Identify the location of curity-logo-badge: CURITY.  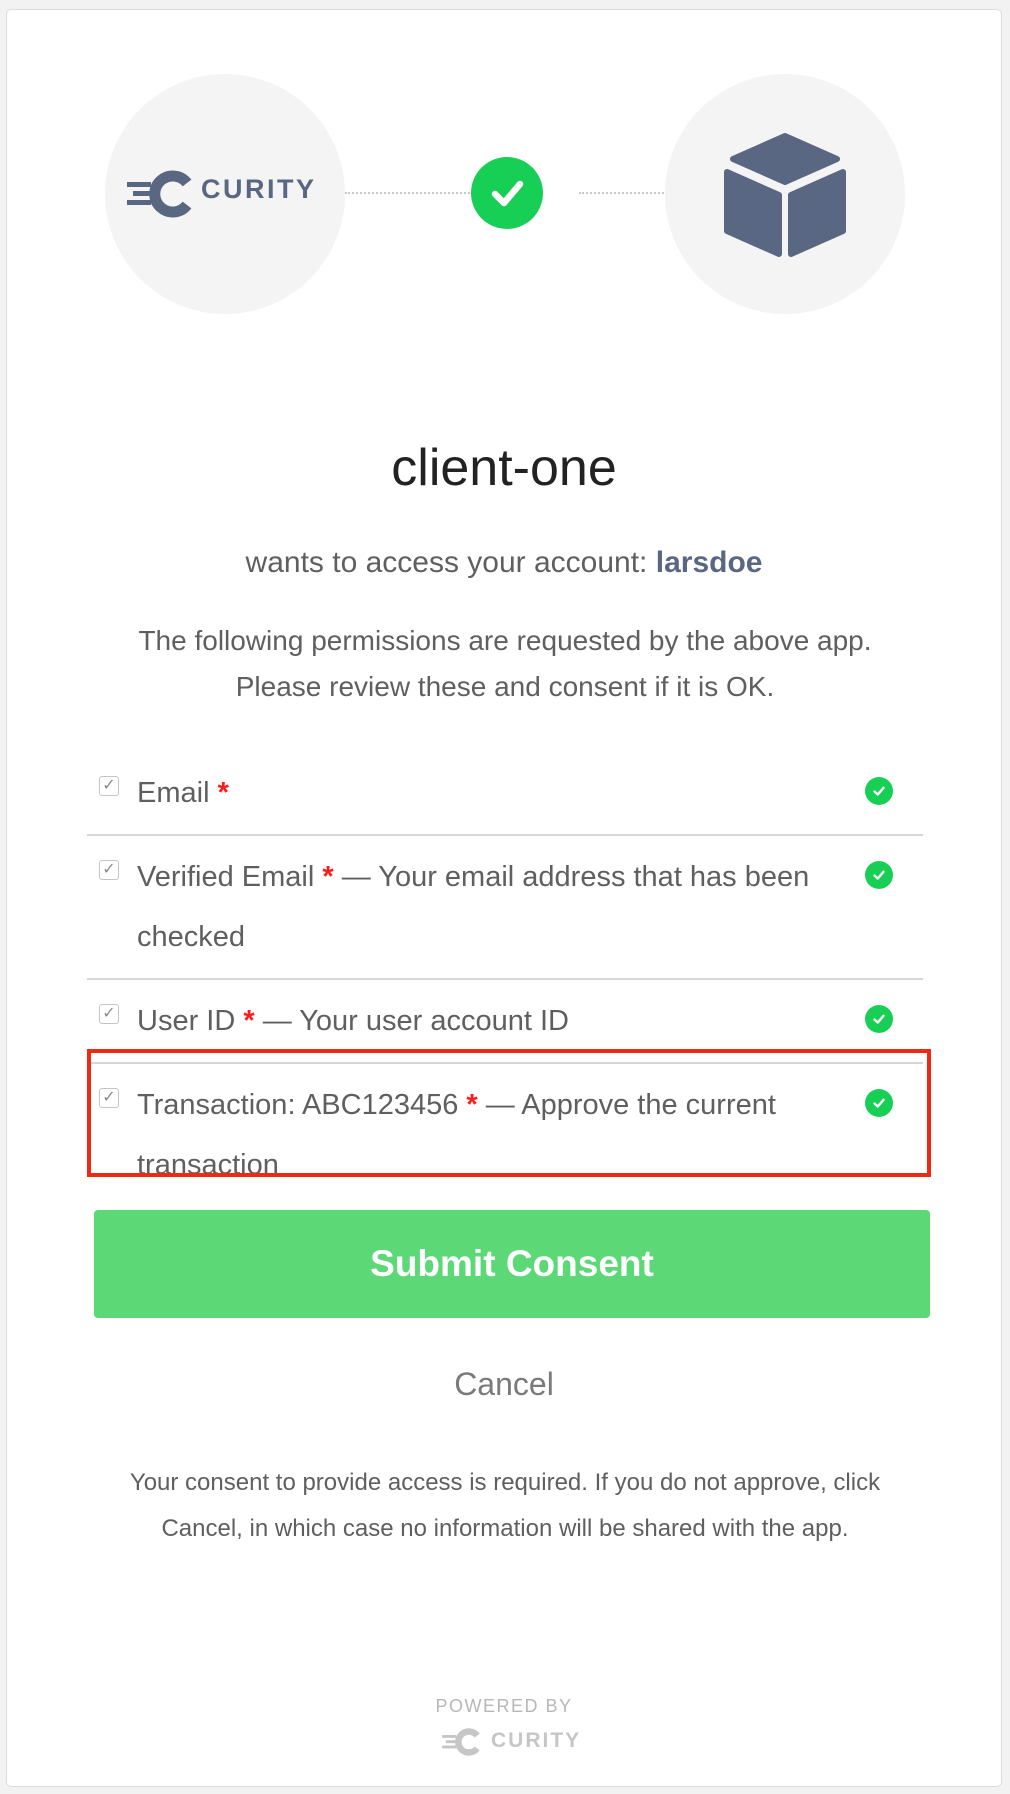
(225, 194).